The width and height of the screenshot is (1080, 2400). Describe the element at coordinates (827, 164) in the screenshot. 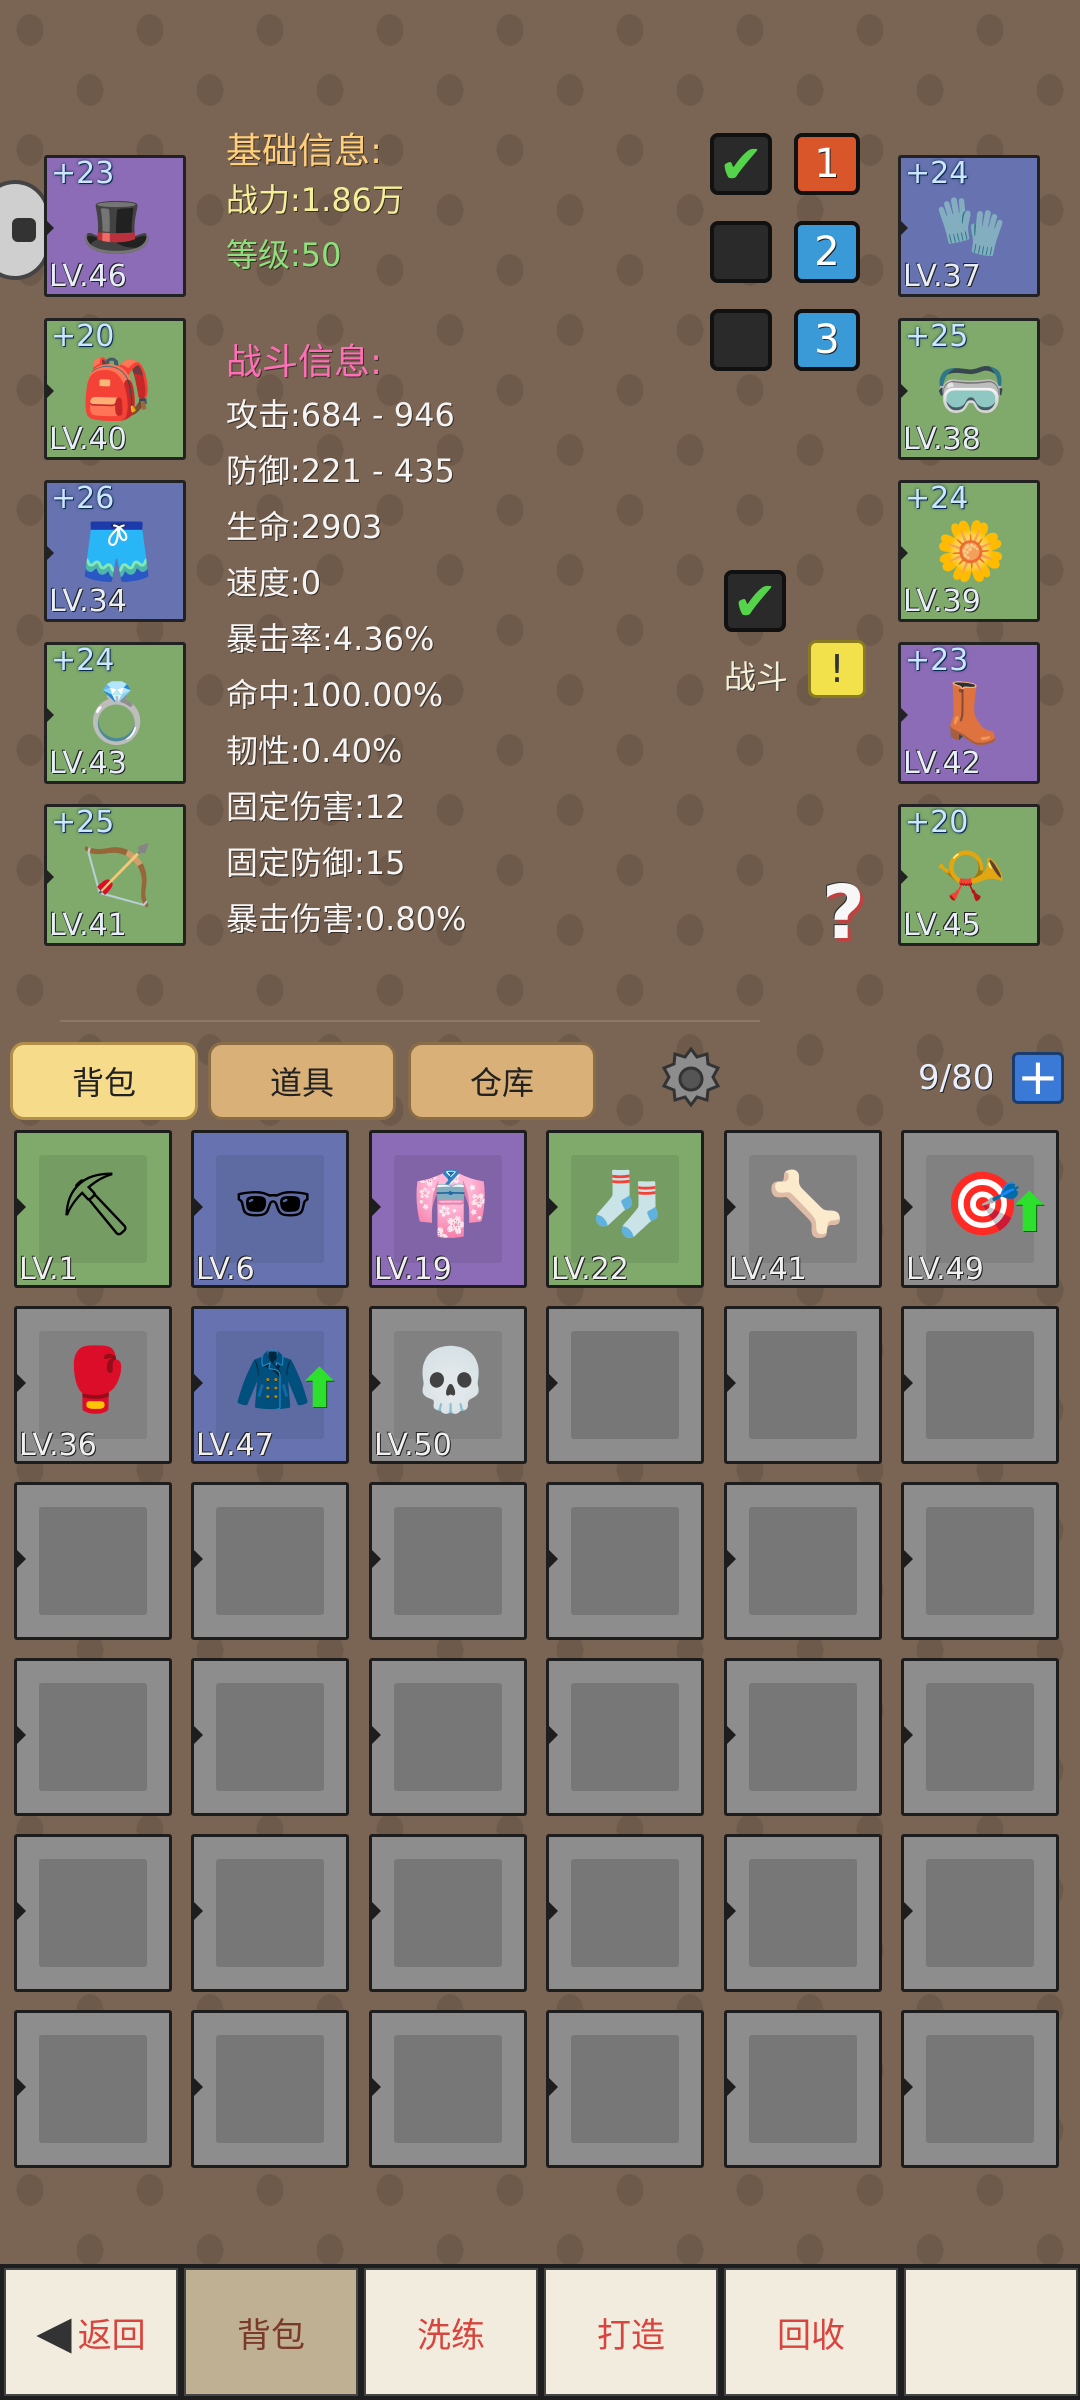

I see `preset-button: 1` at that location.